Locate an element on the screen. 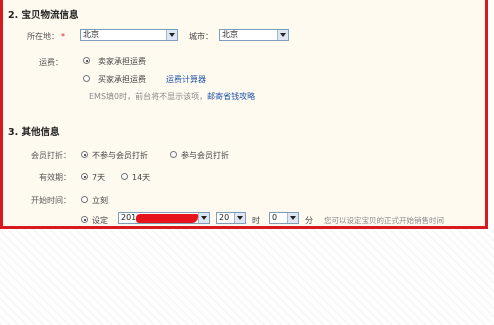  ems-note: EMS填0时，前台将不显示该项，邮寄省钱攻略 is located at coordinates (172, 96).